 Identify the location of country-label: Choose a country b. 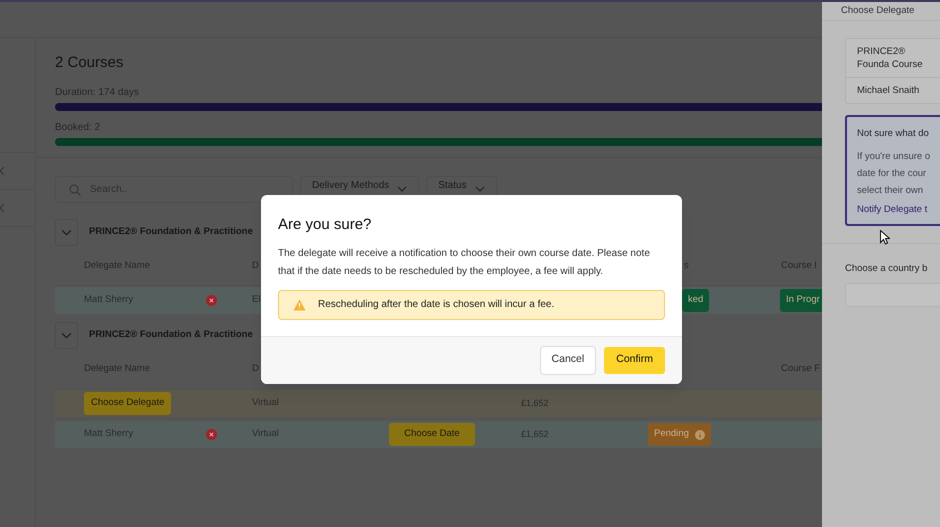
(886, 269).